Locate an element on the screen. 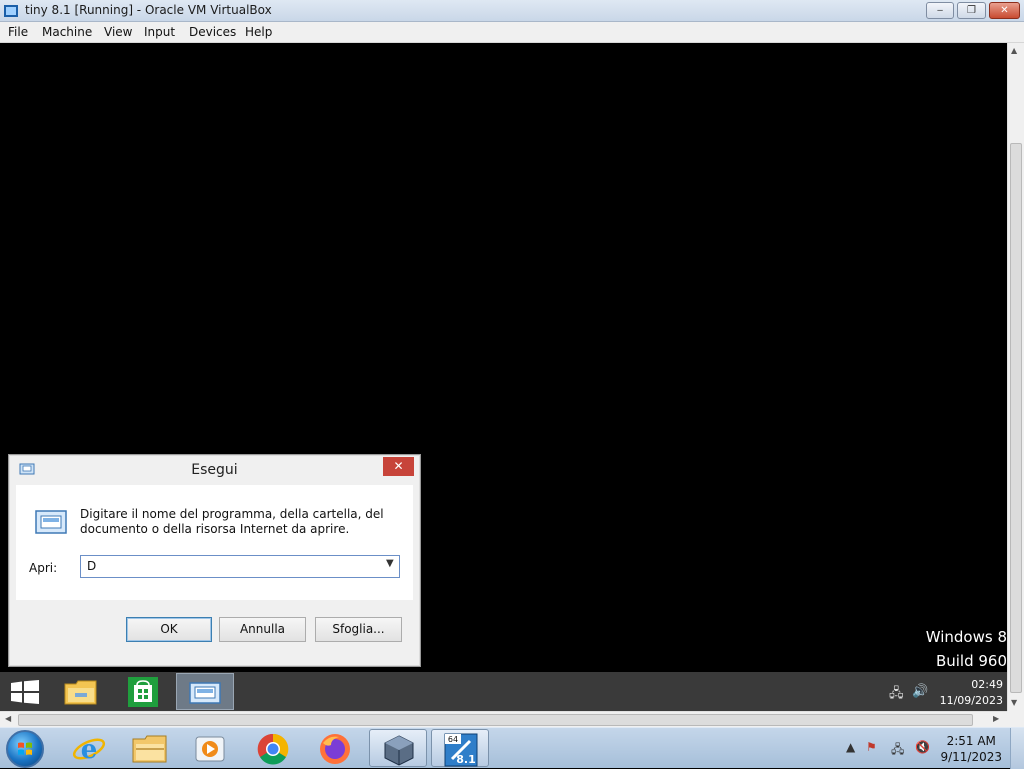  run-icon is located at coordinates (51, 522).